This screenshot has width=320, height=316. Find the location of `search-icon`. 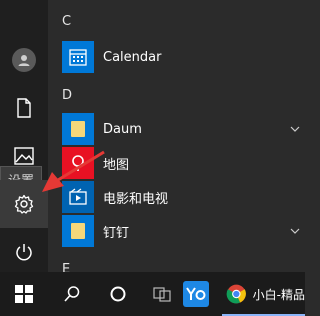

search-icon is located at coordinates (72, 294).